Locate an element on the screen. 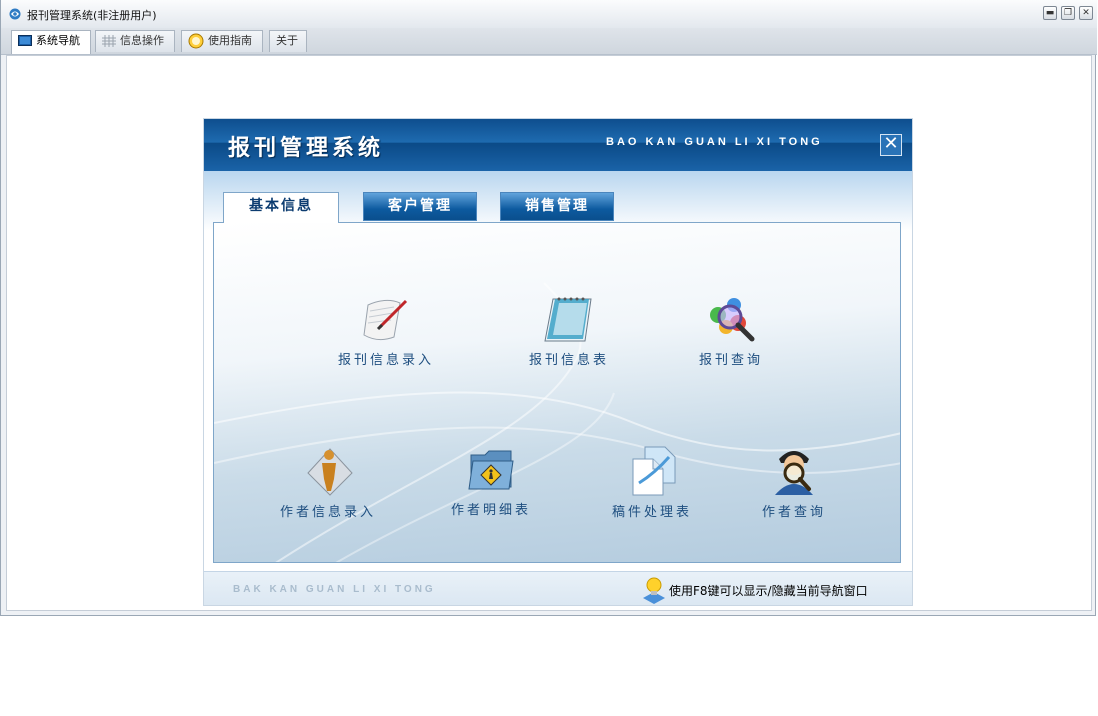 The width and height of the screenshot is (1098, 716). grid-icon is located at coordinates (109, 41).